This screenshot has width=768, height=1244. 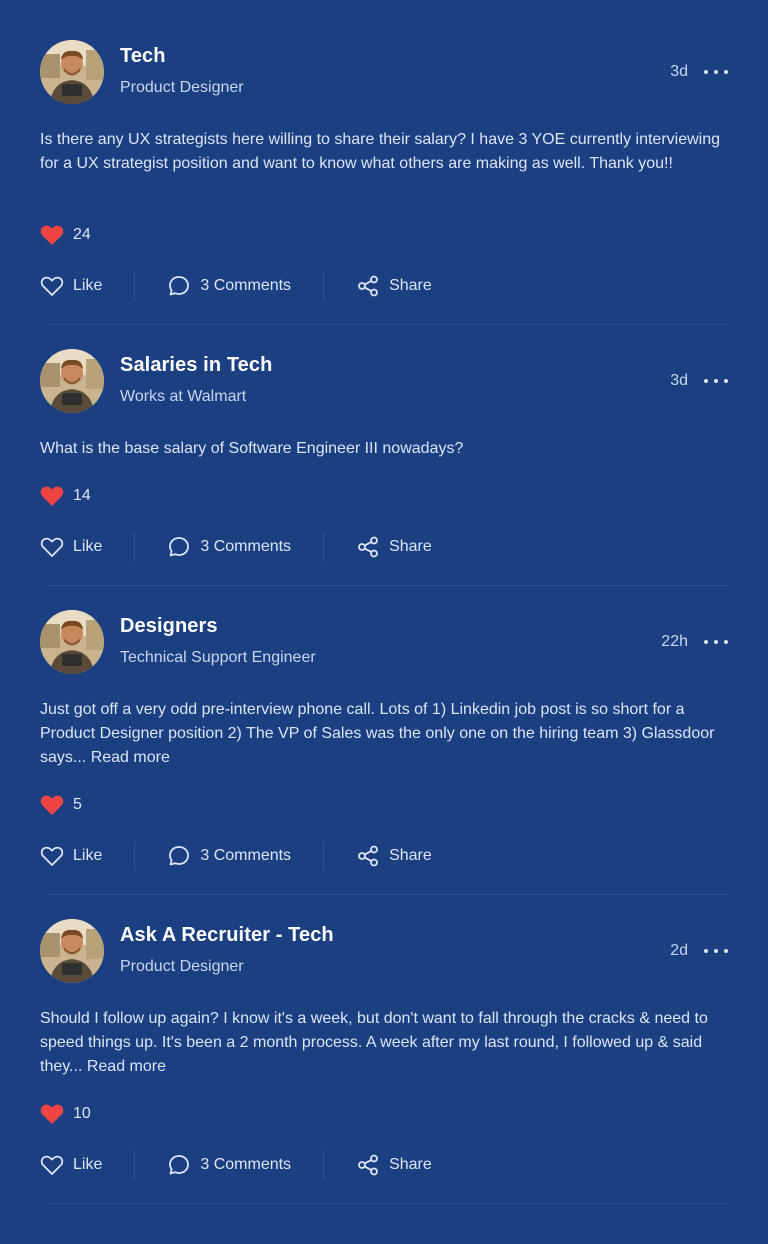 I want to click on like-count: 5, so click(x=77, y=804).